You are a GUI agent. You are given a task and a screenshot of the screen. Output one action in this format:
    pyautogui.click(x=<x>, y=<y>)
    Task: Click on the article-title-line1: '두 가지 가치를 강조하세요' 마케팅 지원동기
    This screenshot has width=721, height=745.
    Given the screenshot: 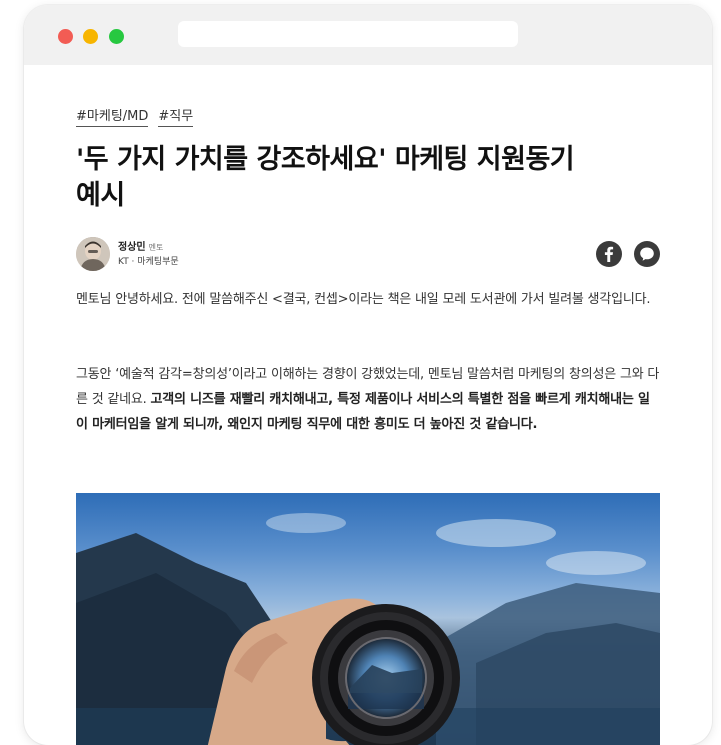 What is the action you would take?
    pyautogui.click(x=325, y=159)
    